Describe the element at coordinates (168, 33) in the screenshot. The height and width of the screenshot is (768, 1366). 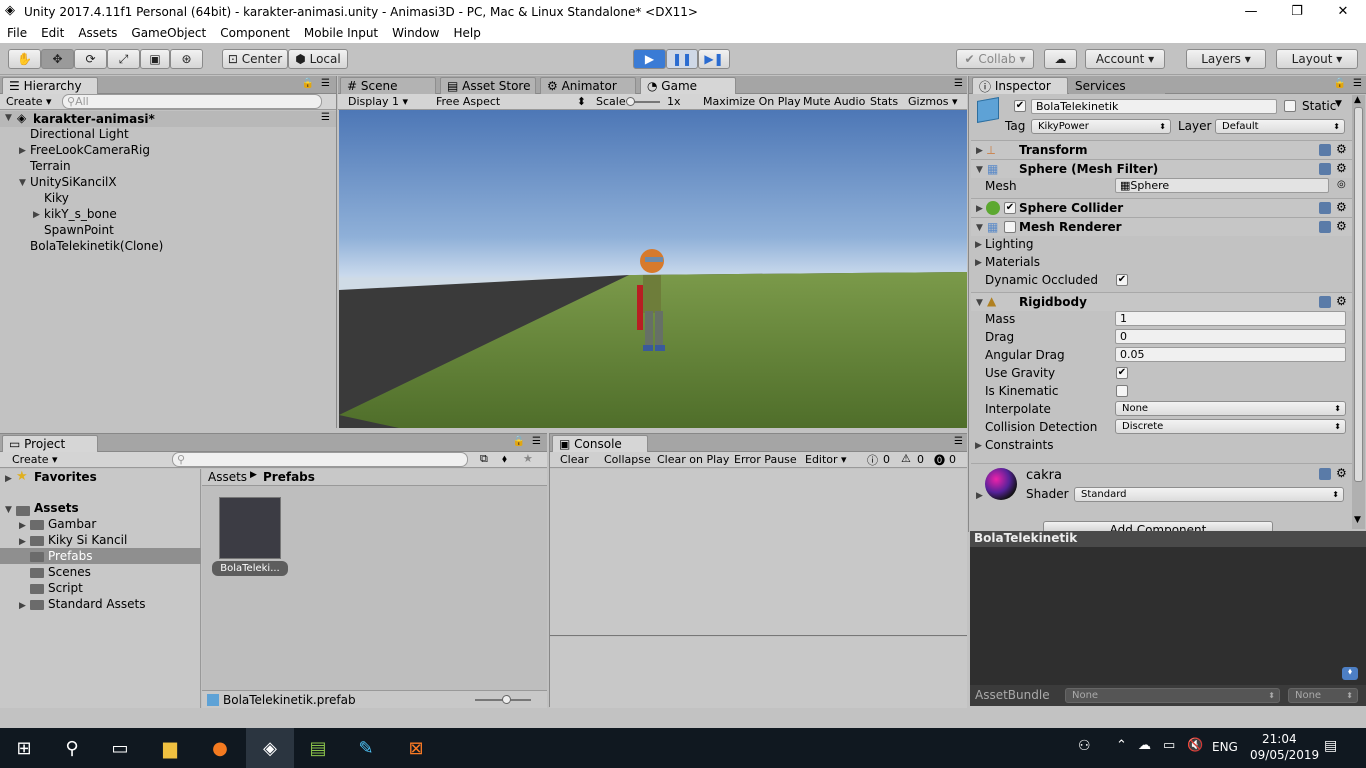
I see `menu-gameobject: GameObject` at that location.